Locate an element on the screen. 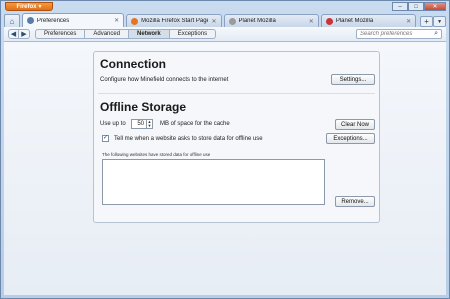  offline-sites-list is located at coordinates (213, 182).